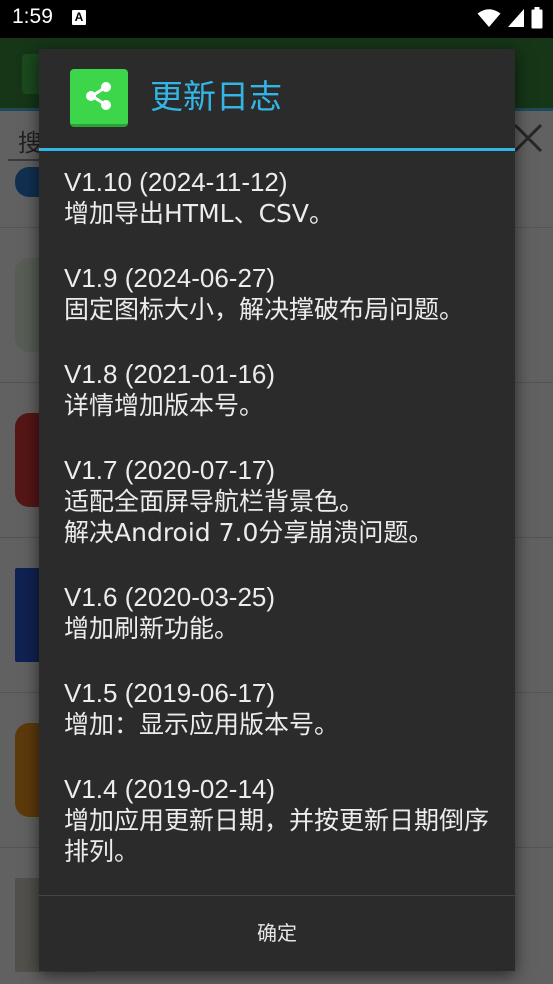 The height and width of the screenshot is (984, 553). I want to click on entry-version: V1.6 (2020-03-25), so click(170, 597).